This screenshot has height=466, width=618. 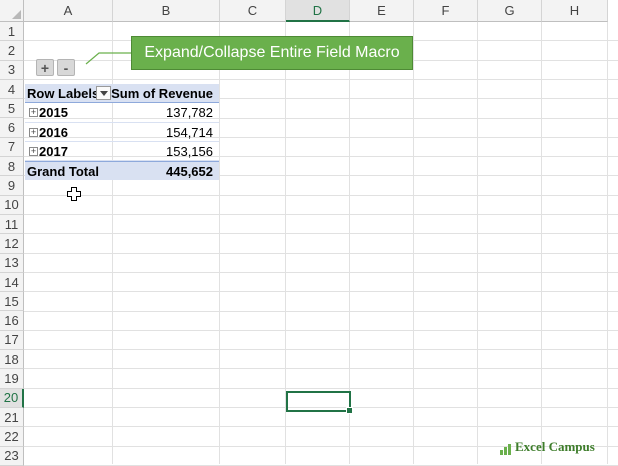 I want to click on row-header-22: 22, so click(x=12, y=437).